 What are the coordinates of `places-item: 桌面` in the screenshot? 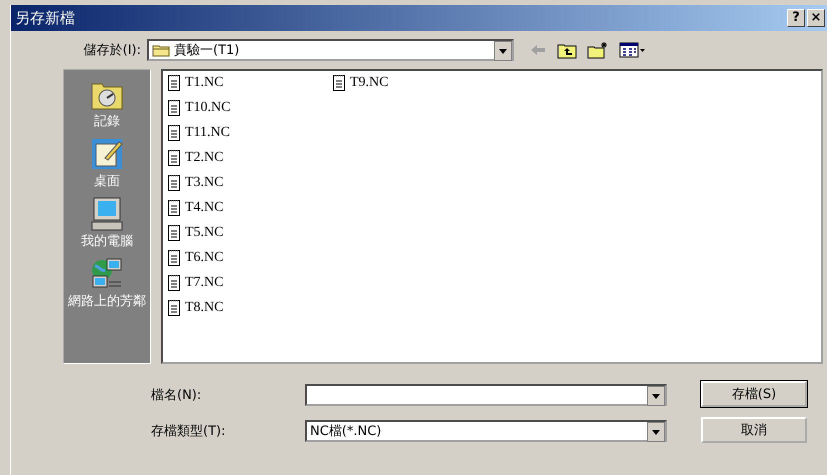 It's located at (107, 163).